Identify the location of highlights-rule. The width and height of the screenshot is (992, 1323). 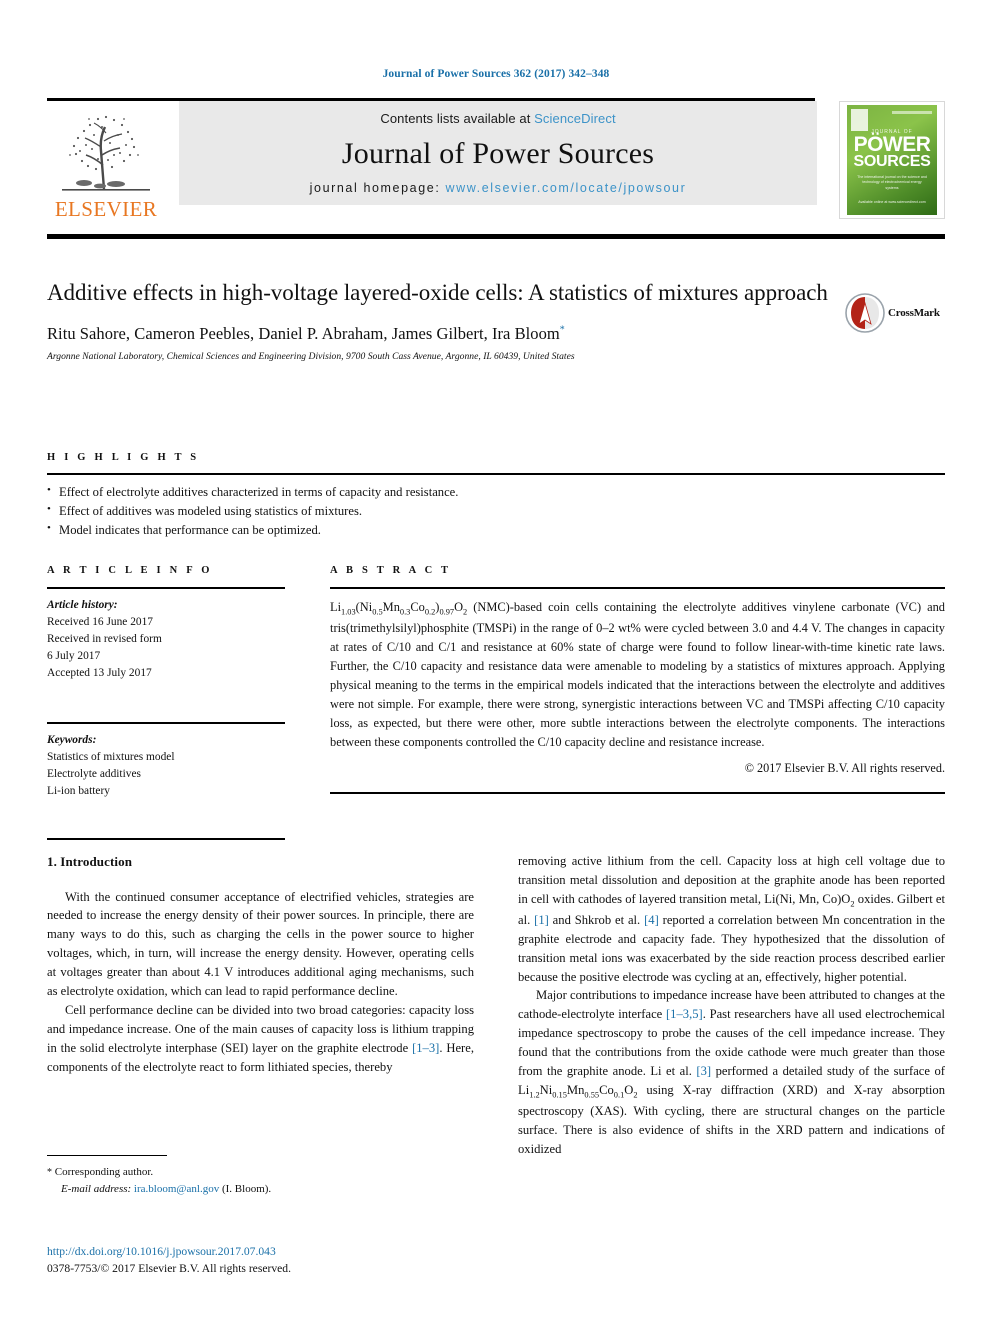
(496, 474).